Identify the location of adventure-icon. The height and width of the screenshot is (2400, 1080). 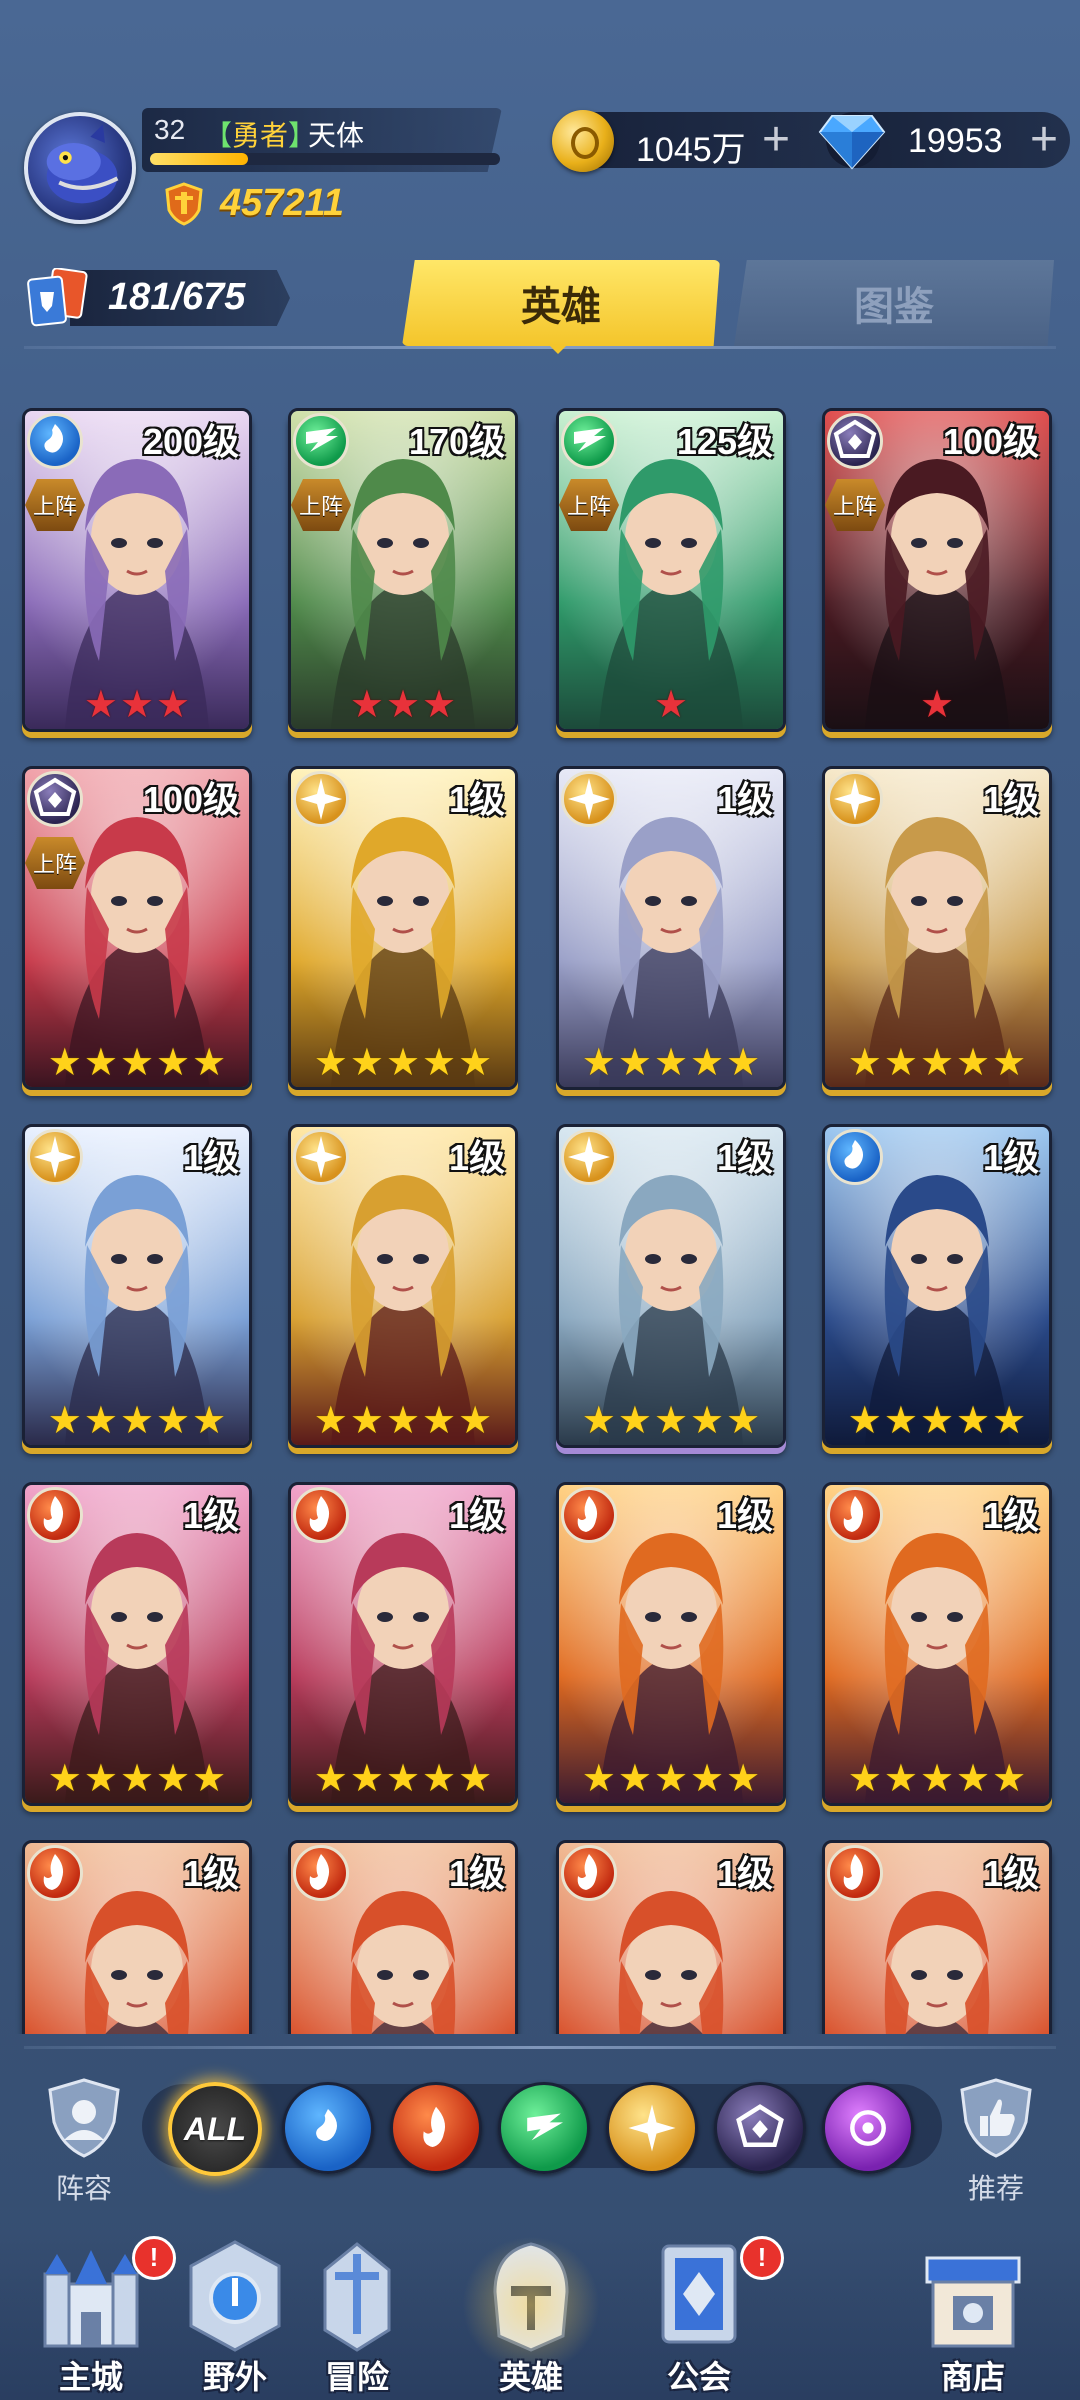
(357, 2296).